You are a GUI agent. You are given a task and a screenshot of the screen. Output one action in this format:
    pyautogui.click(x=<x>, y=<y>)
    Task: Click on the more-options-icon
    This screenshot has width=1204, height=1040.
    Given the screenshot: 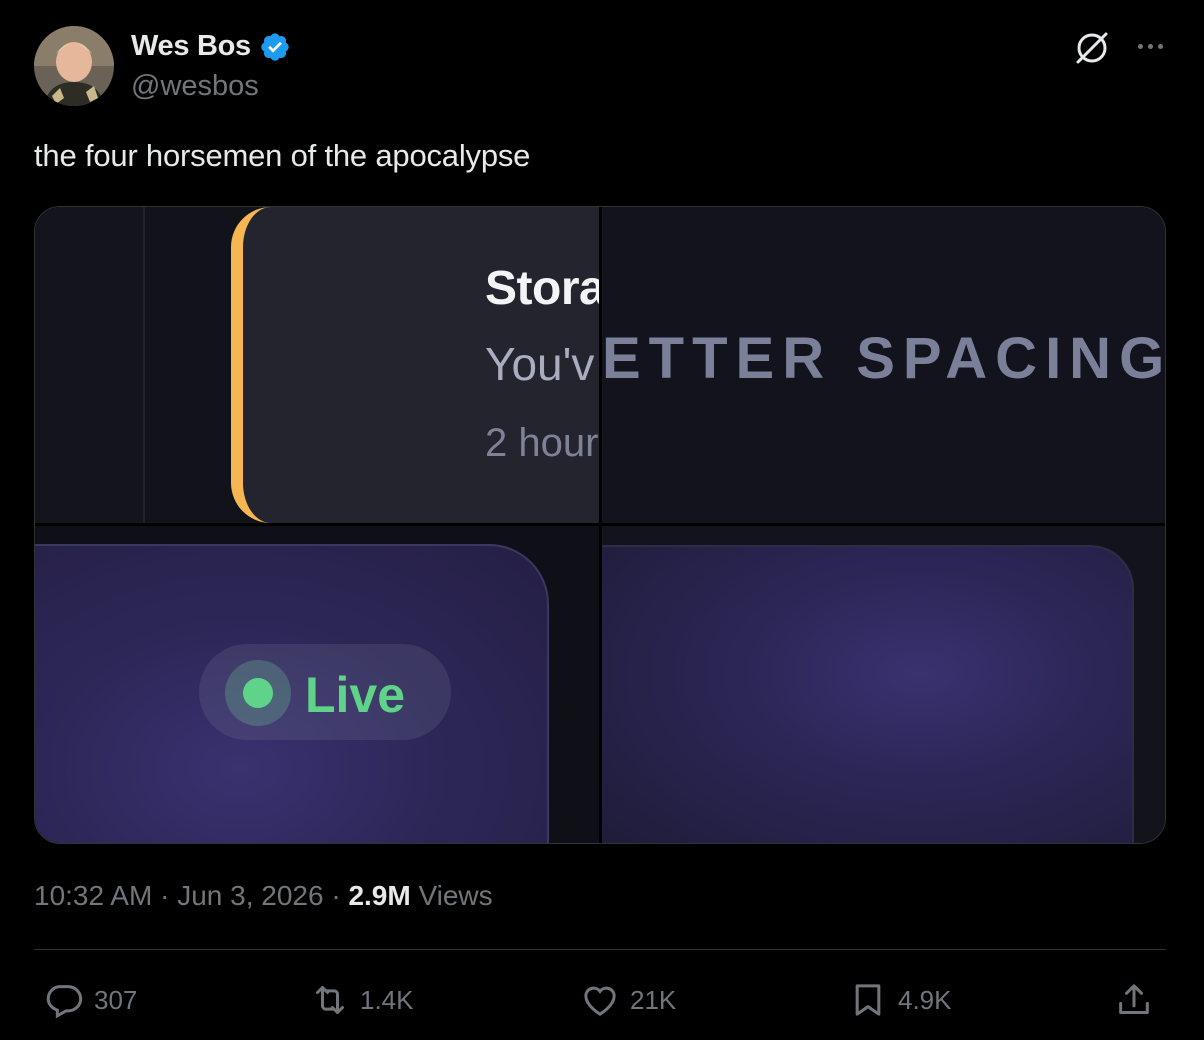 What is the action you would take?
    pyautogui.click(x=1150, y=46)
    